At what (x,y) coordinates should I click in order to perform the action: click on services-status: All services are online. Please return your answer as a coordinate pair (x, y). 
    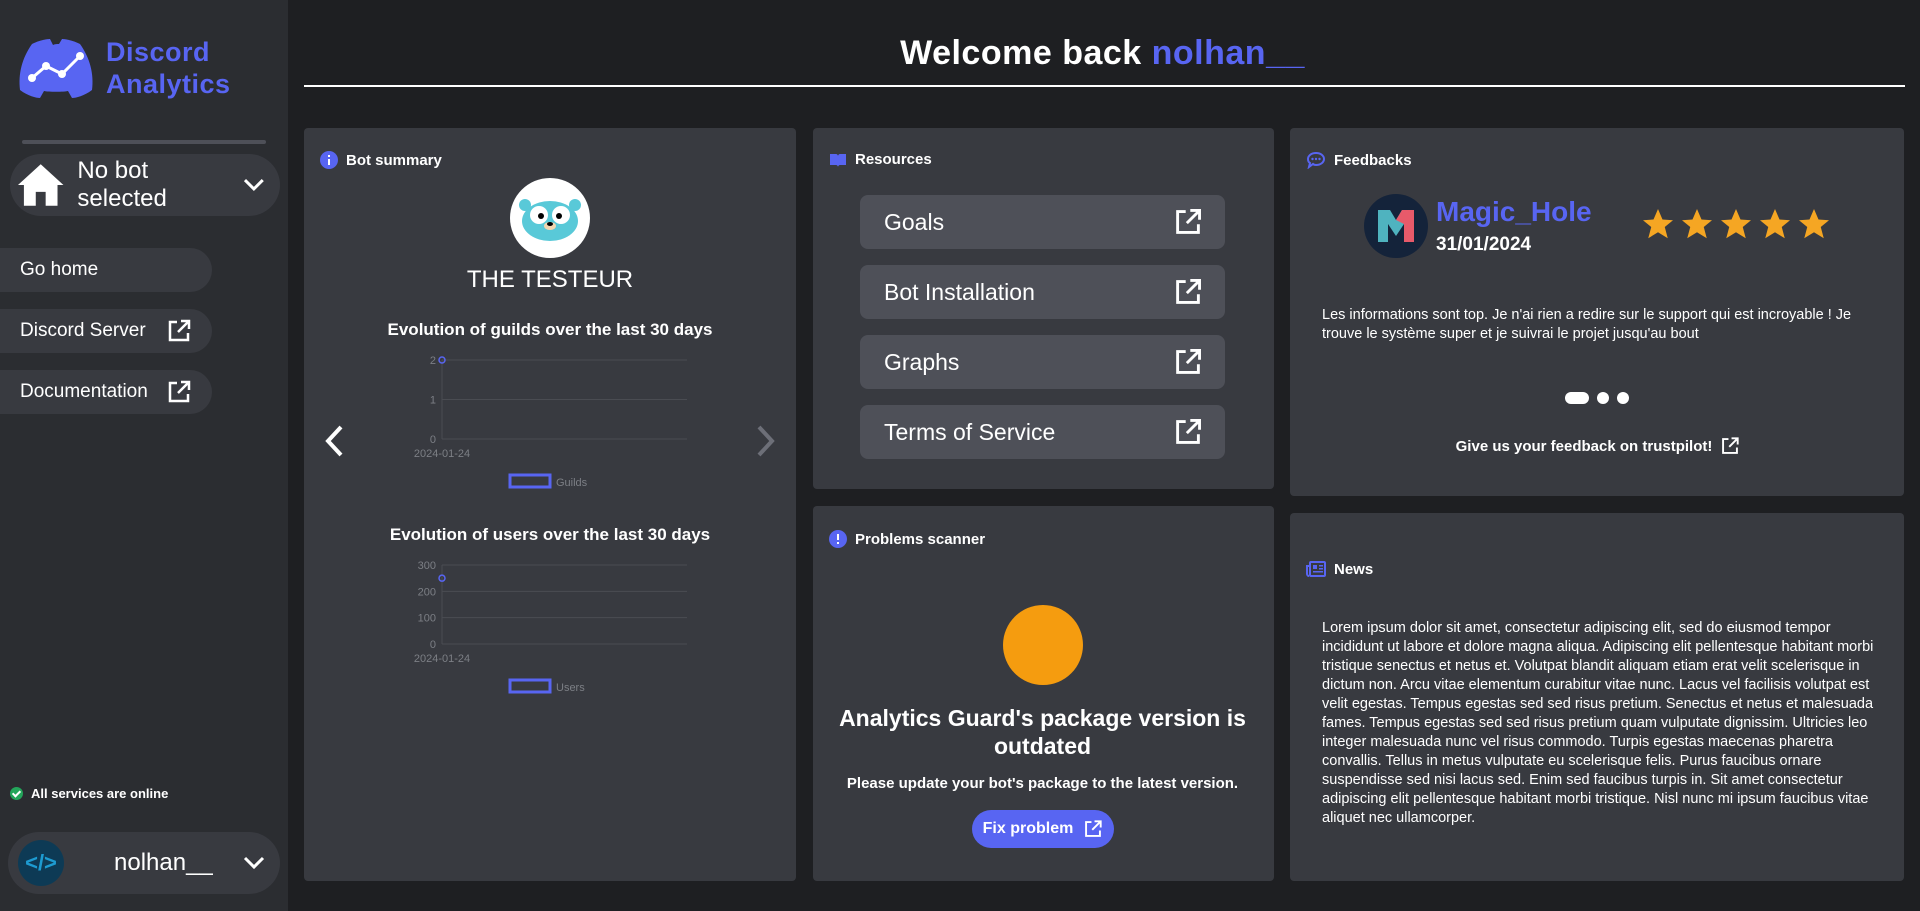
    Looking at the image, I should click on (89, 793).